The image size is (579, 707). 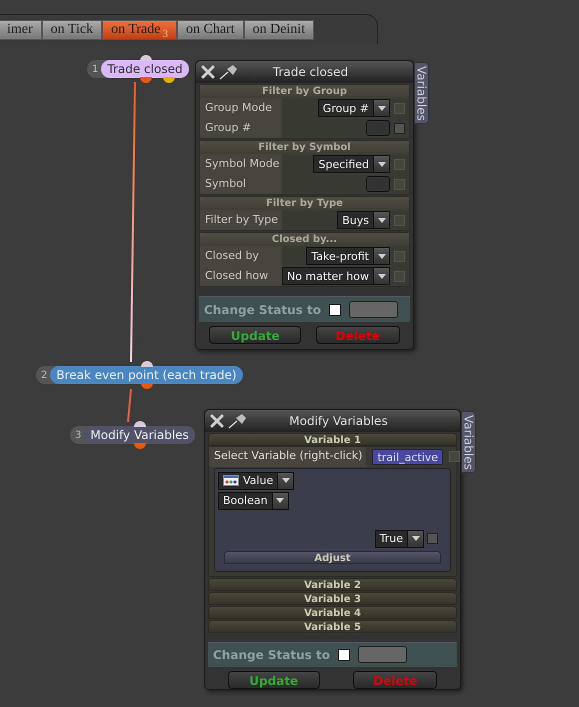 I want to click on field-label: Closed how, so click(x=241, y=276).